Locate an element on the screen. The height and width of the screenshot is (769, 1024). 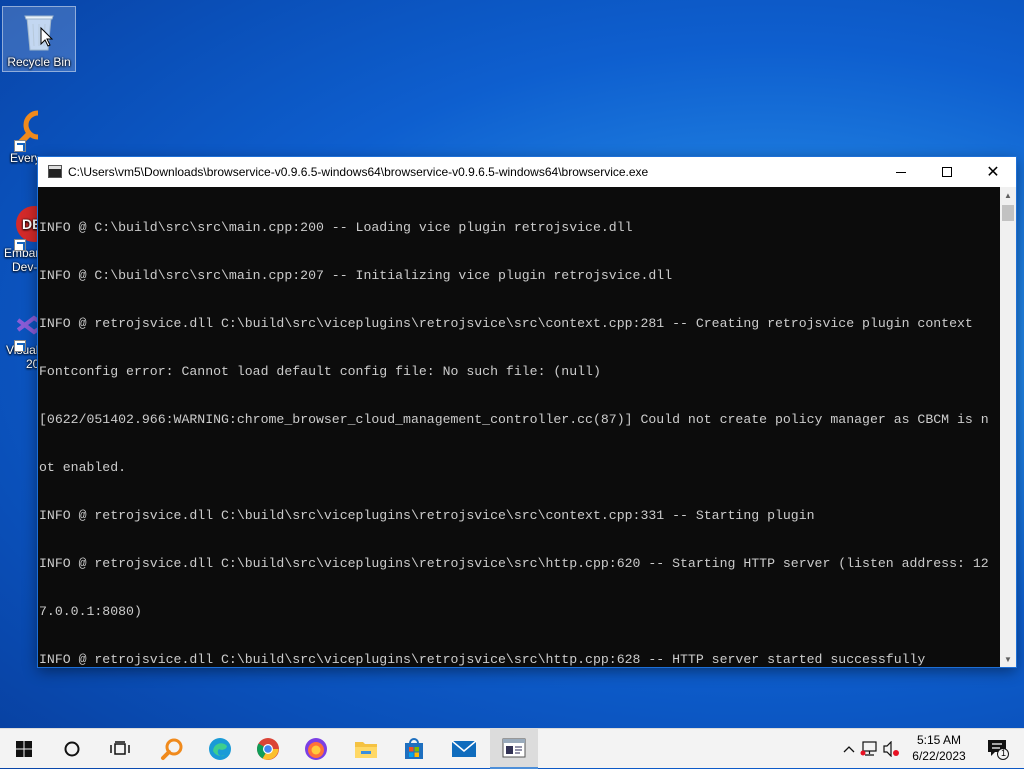
search-circle-icon is located at coordinates (72, 749).